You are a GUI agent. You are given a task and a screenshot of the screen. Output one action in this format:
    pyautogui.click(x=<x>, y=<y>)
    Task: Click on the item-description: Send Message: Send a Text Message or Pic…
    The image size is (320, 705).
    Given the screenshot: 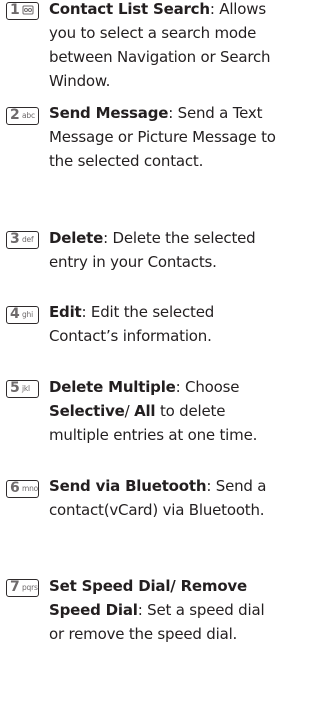 What is the action you would take?
    pyautogui.click(x=165, y=137)
    